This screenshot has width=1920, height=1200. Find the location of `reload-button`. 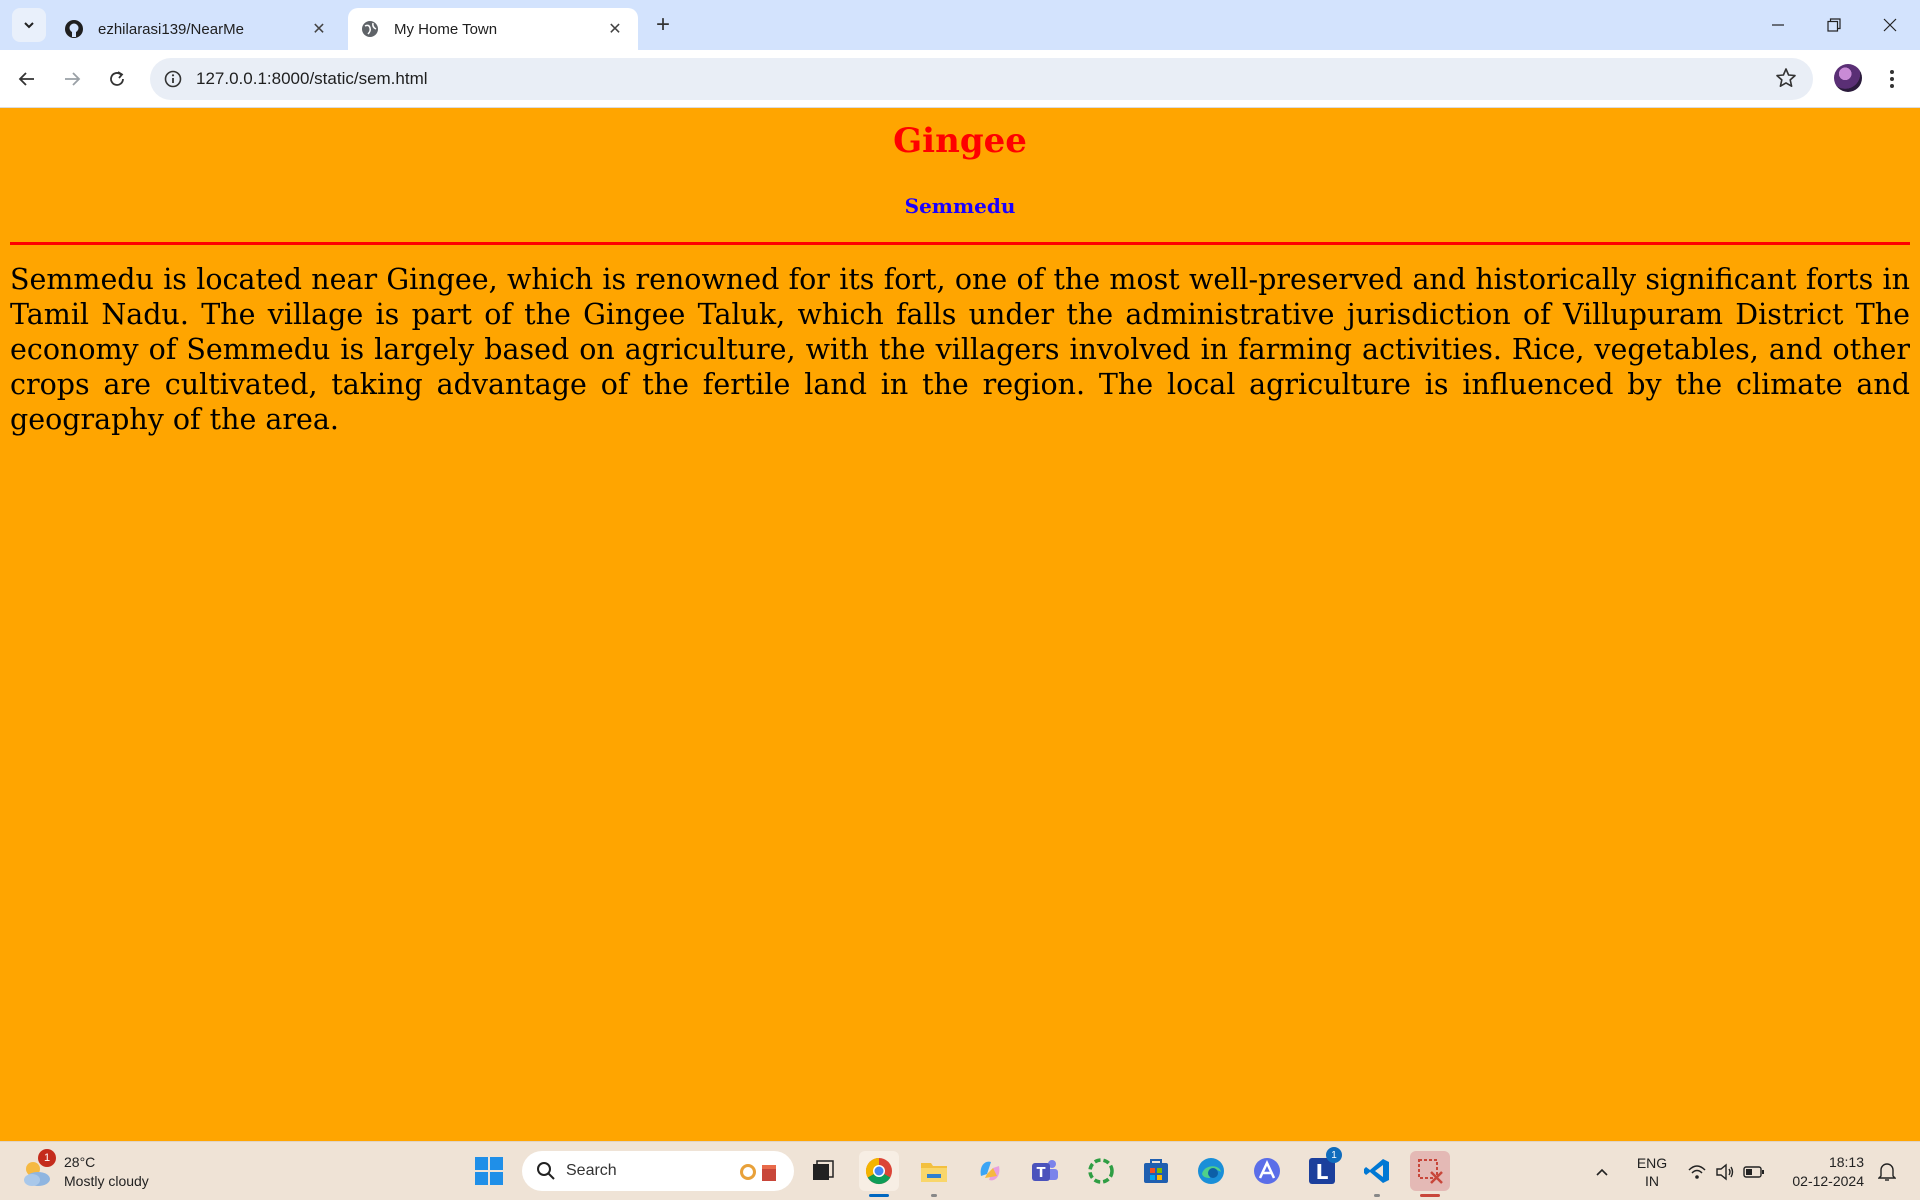

reload-button is located at coordinates (117, 79).